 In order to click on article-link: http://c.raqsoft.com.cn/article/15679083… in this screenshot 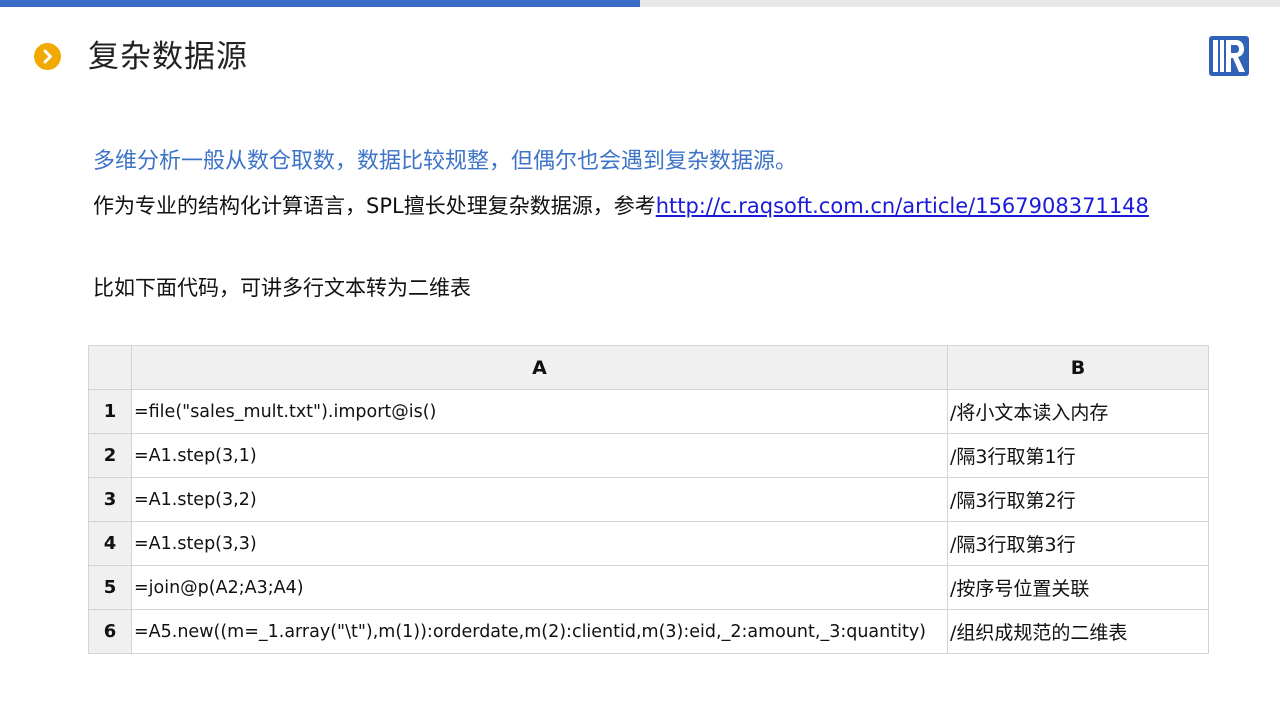, I will do `click(902, 206)`.